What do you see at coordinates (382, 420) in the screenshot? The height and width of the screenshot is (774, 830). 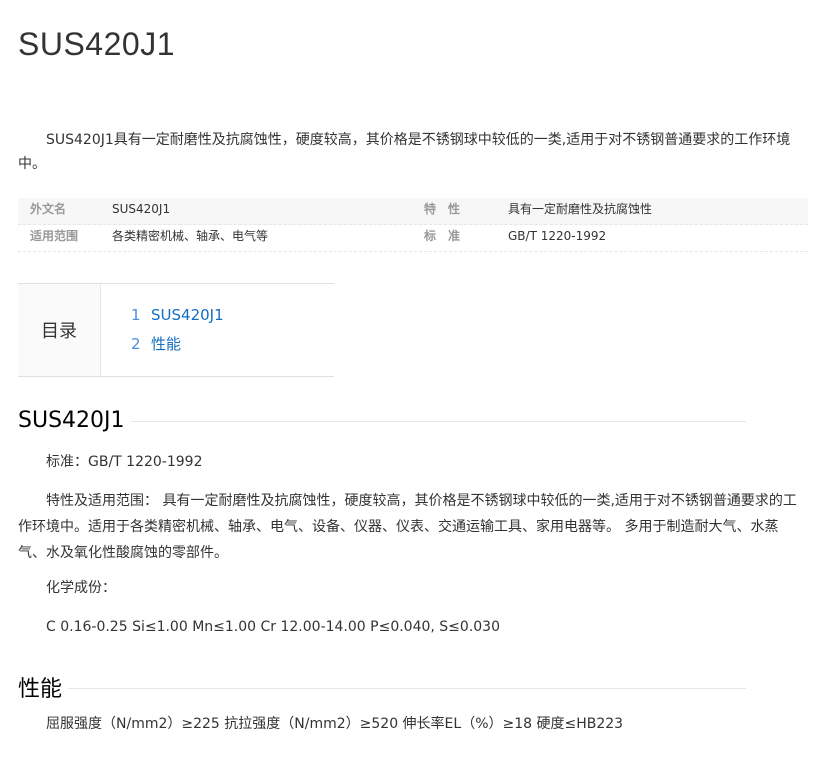 I see `section-heading-sus420j1: SUS420J1` at bounding box center [382, 420].